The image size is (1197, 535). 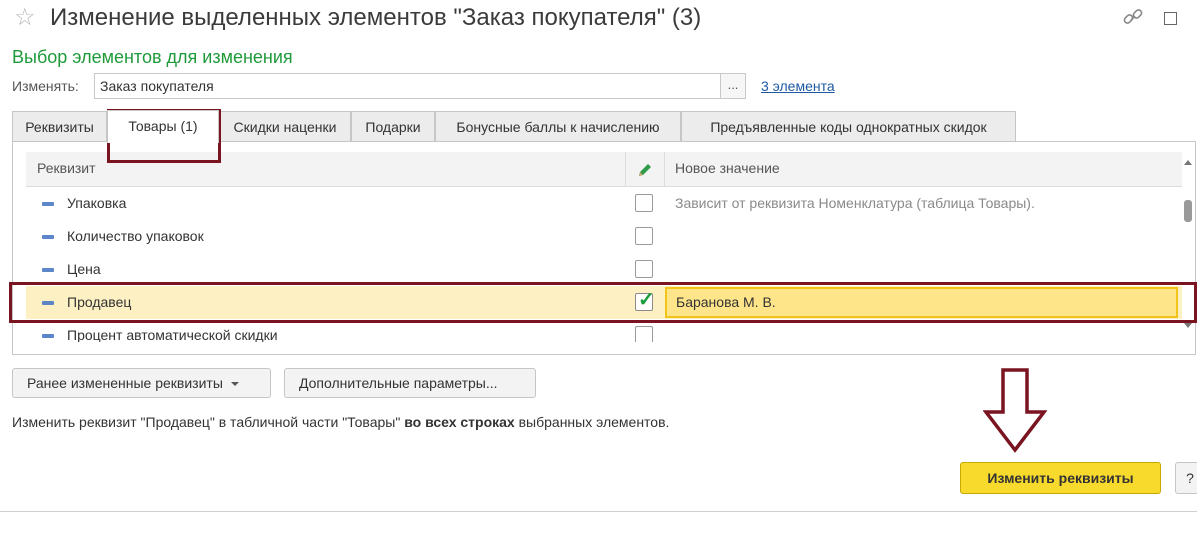 I want to click on column-header-new-value: Новое значение, so click(x=727, y=169).